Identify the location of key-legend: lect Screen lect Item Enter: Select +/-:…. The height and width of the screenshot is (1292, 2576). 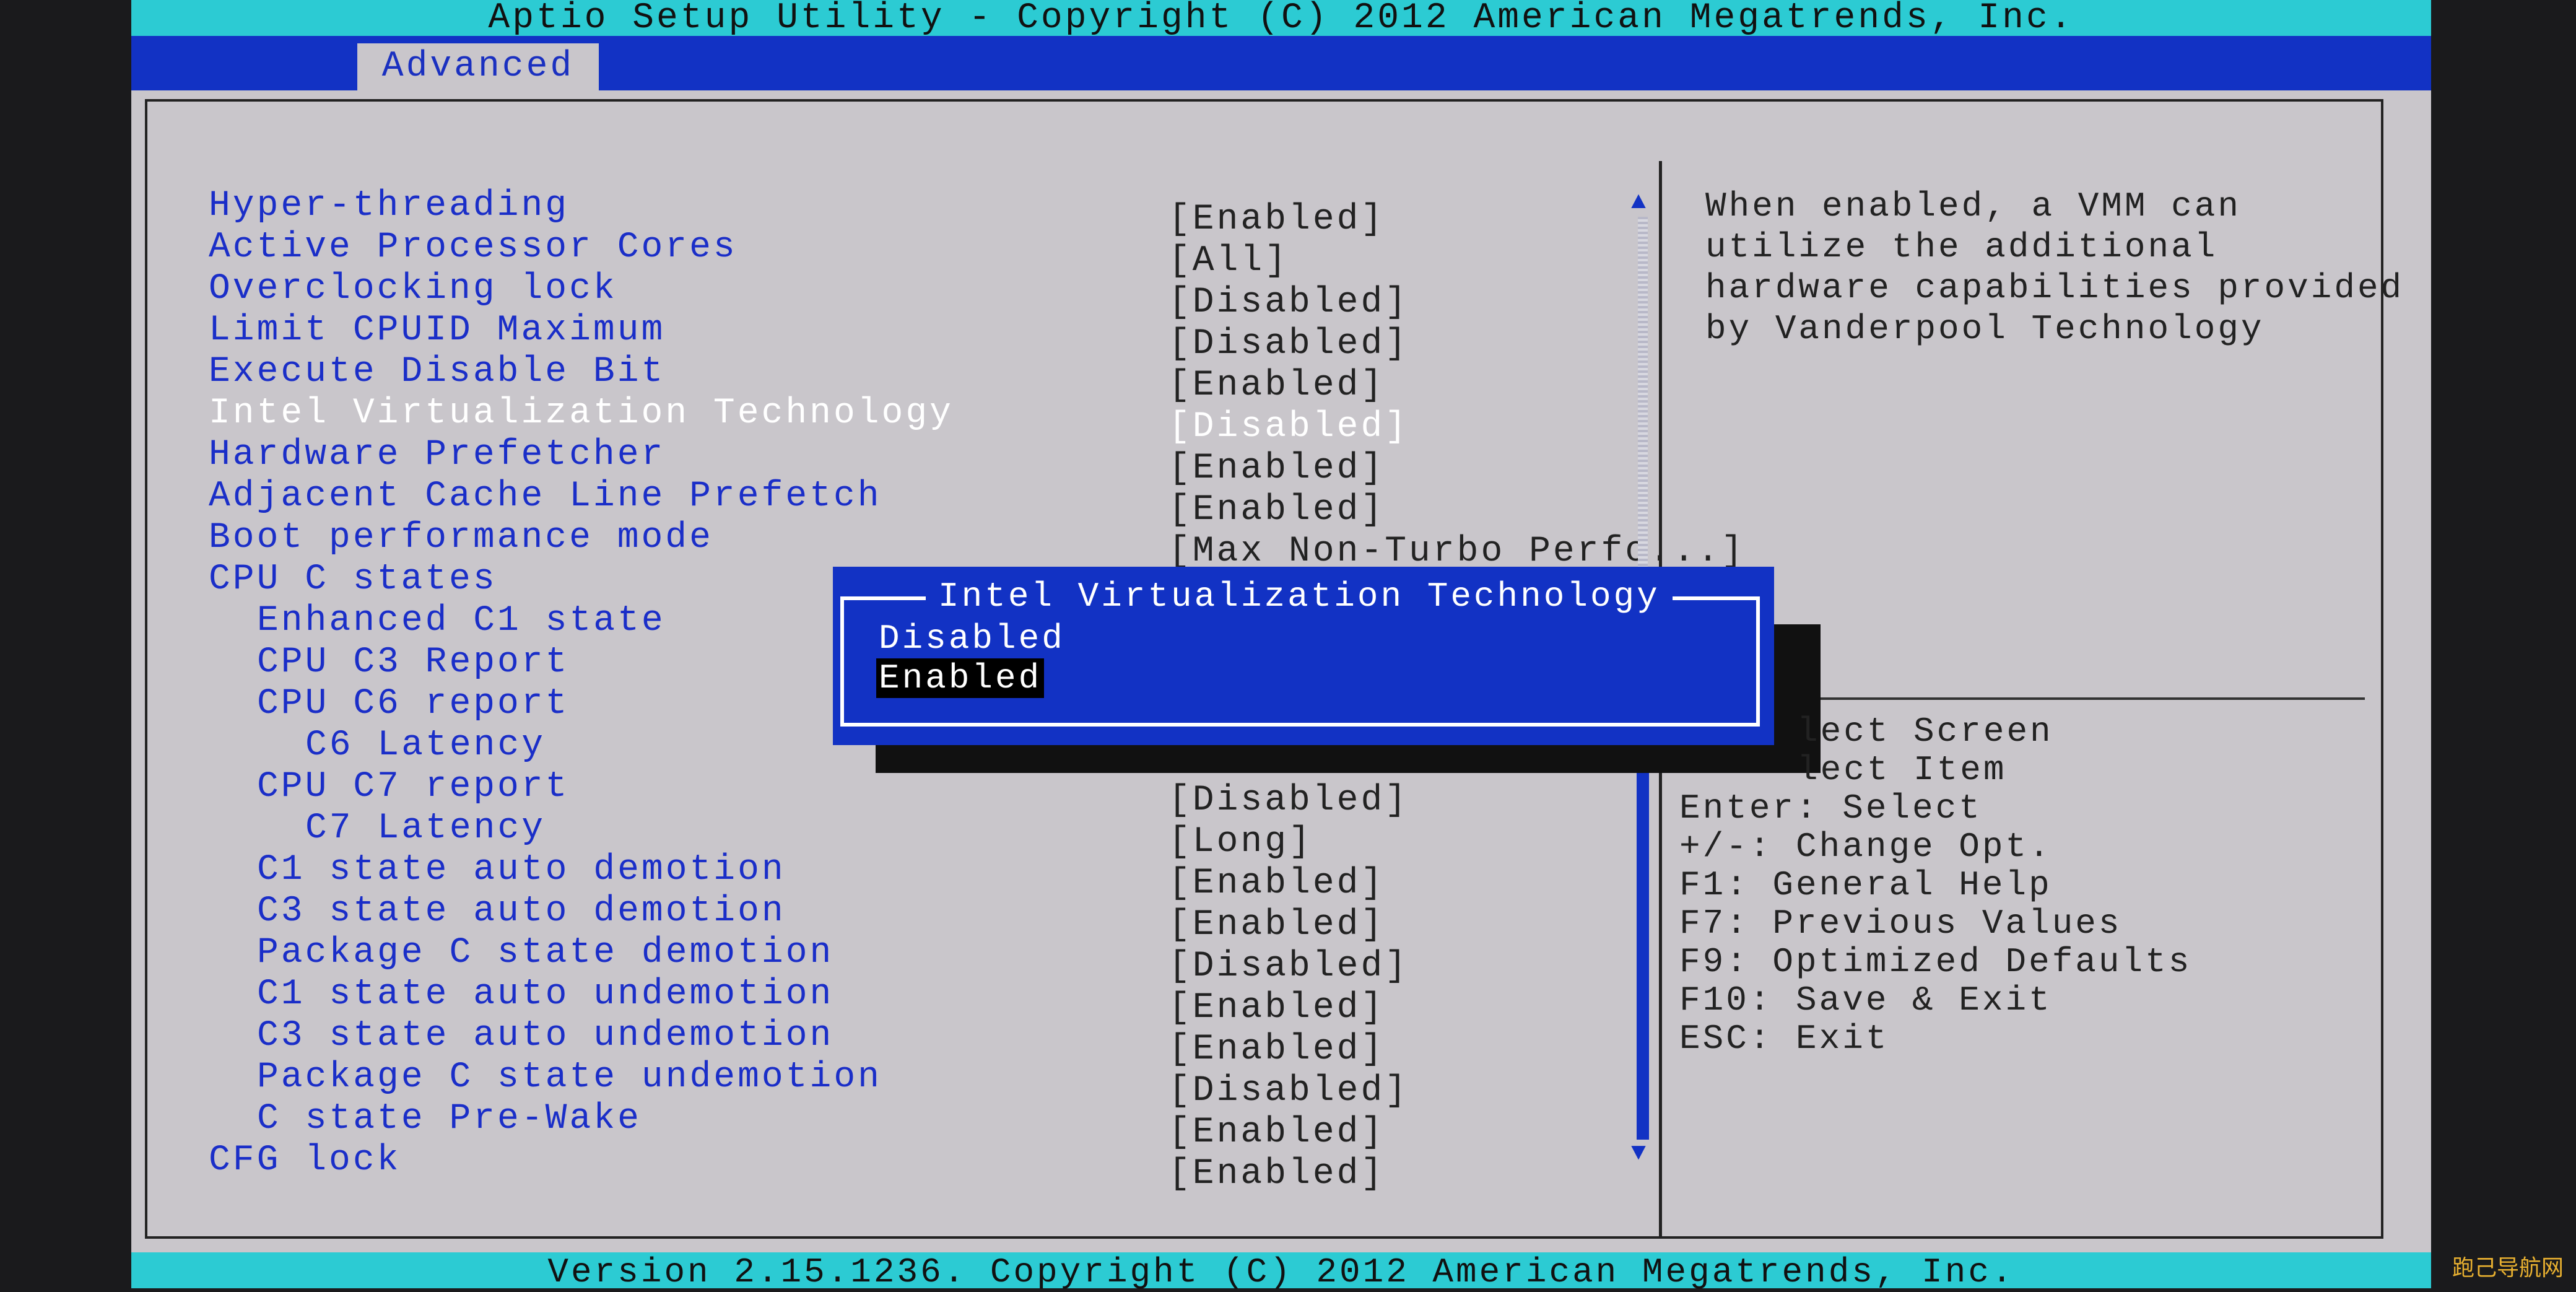
(1934, 923).